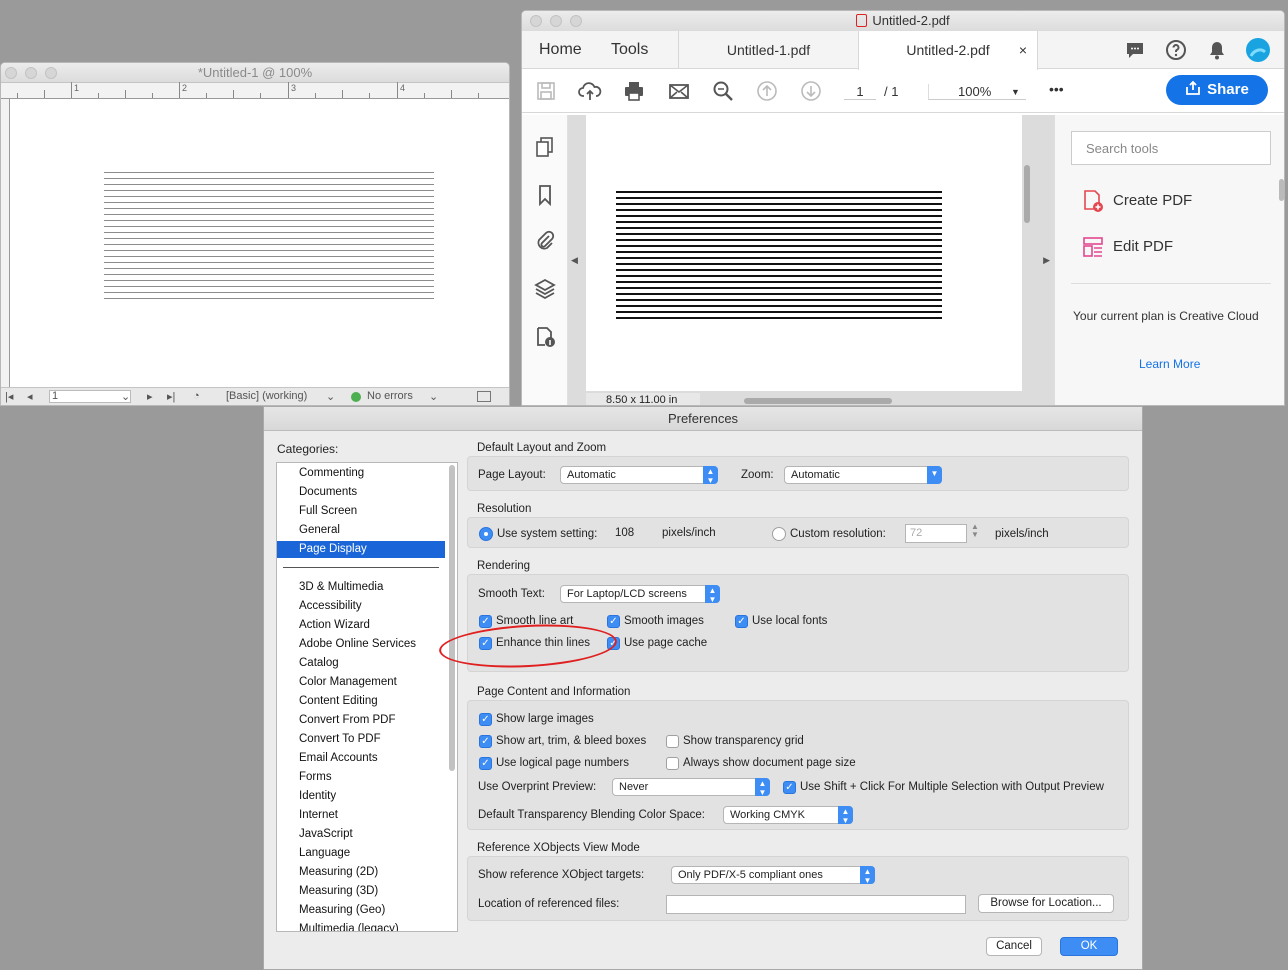  What do you see at coordinates (361, 625) in the screenshot?
I see `category-item: Action Wizard` at bounding box center [361, 625].